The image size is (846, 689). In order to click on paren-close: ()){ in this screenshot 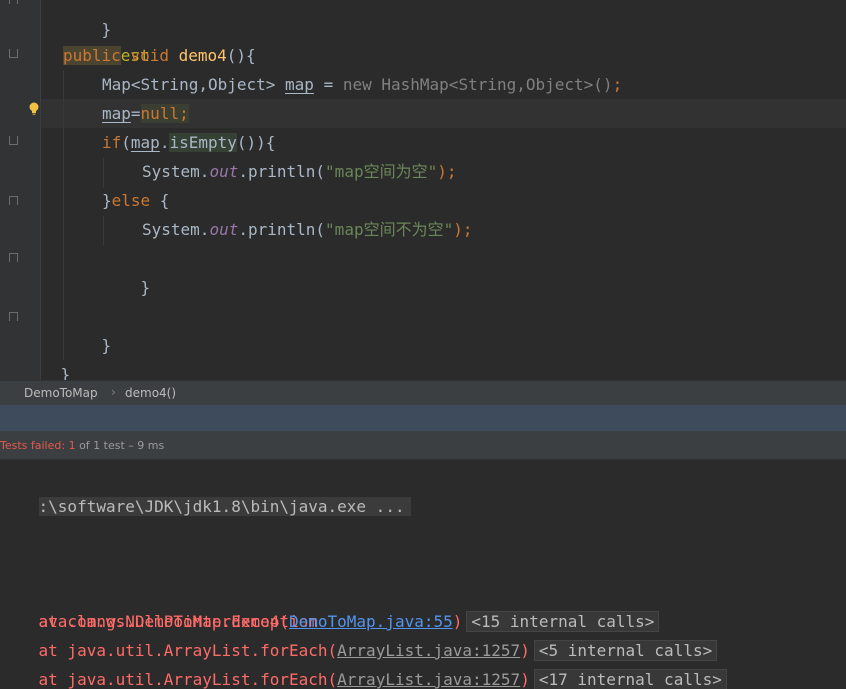, I will do `click(256, 142)`.